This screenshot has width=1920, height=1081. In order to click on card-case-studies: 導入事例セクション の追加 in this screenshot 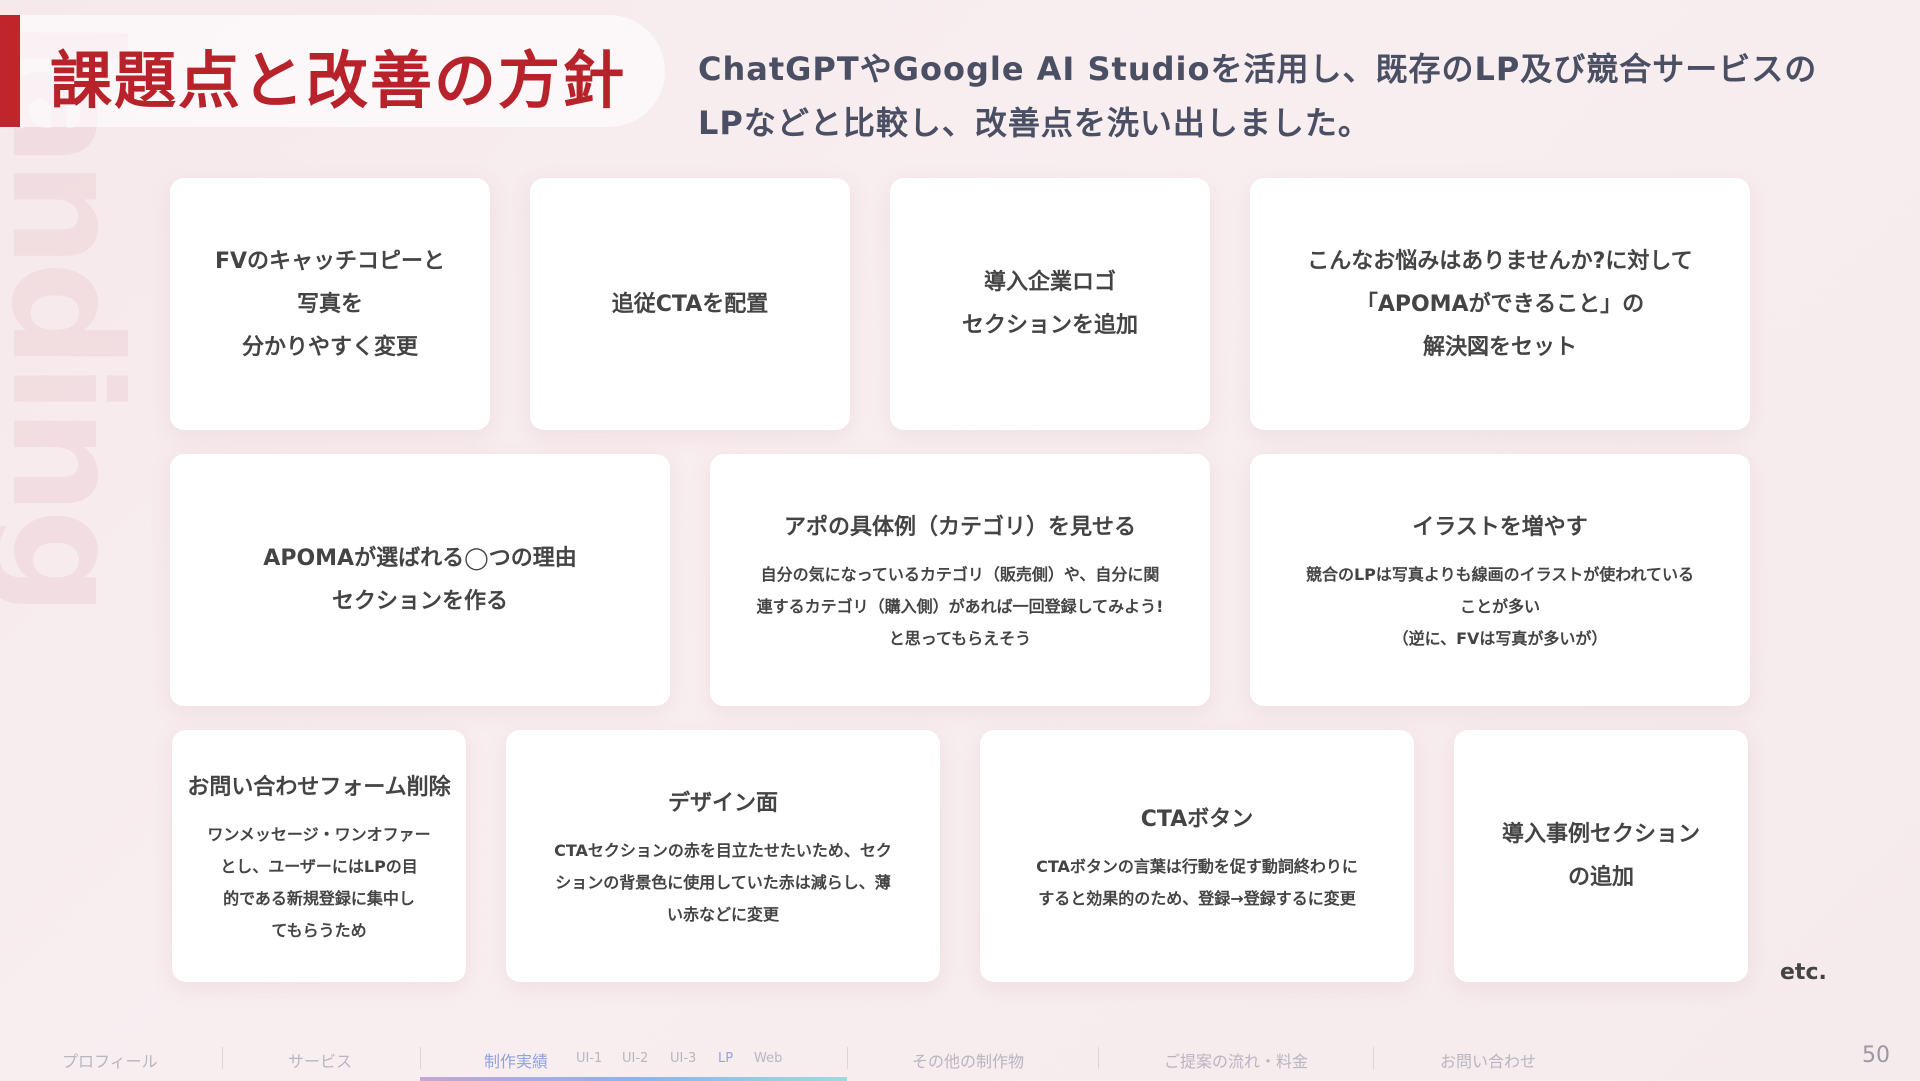, I will do `click(1601, 856)`.